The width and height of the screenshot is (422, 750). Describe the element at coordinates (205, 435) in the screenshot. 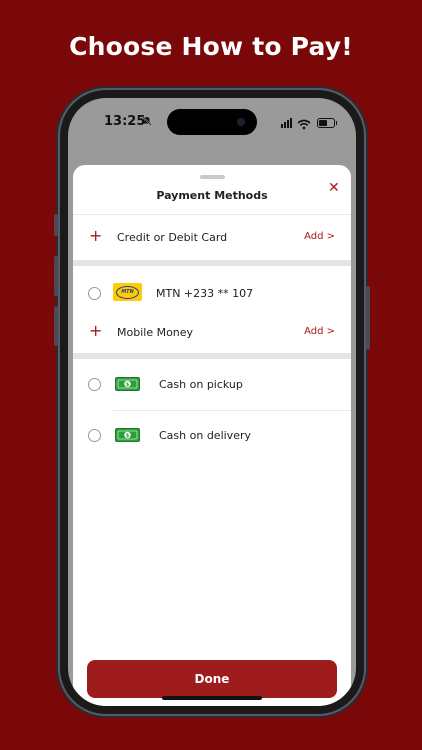

I see `cash-delivery-label: Cash on delivery` at that location.